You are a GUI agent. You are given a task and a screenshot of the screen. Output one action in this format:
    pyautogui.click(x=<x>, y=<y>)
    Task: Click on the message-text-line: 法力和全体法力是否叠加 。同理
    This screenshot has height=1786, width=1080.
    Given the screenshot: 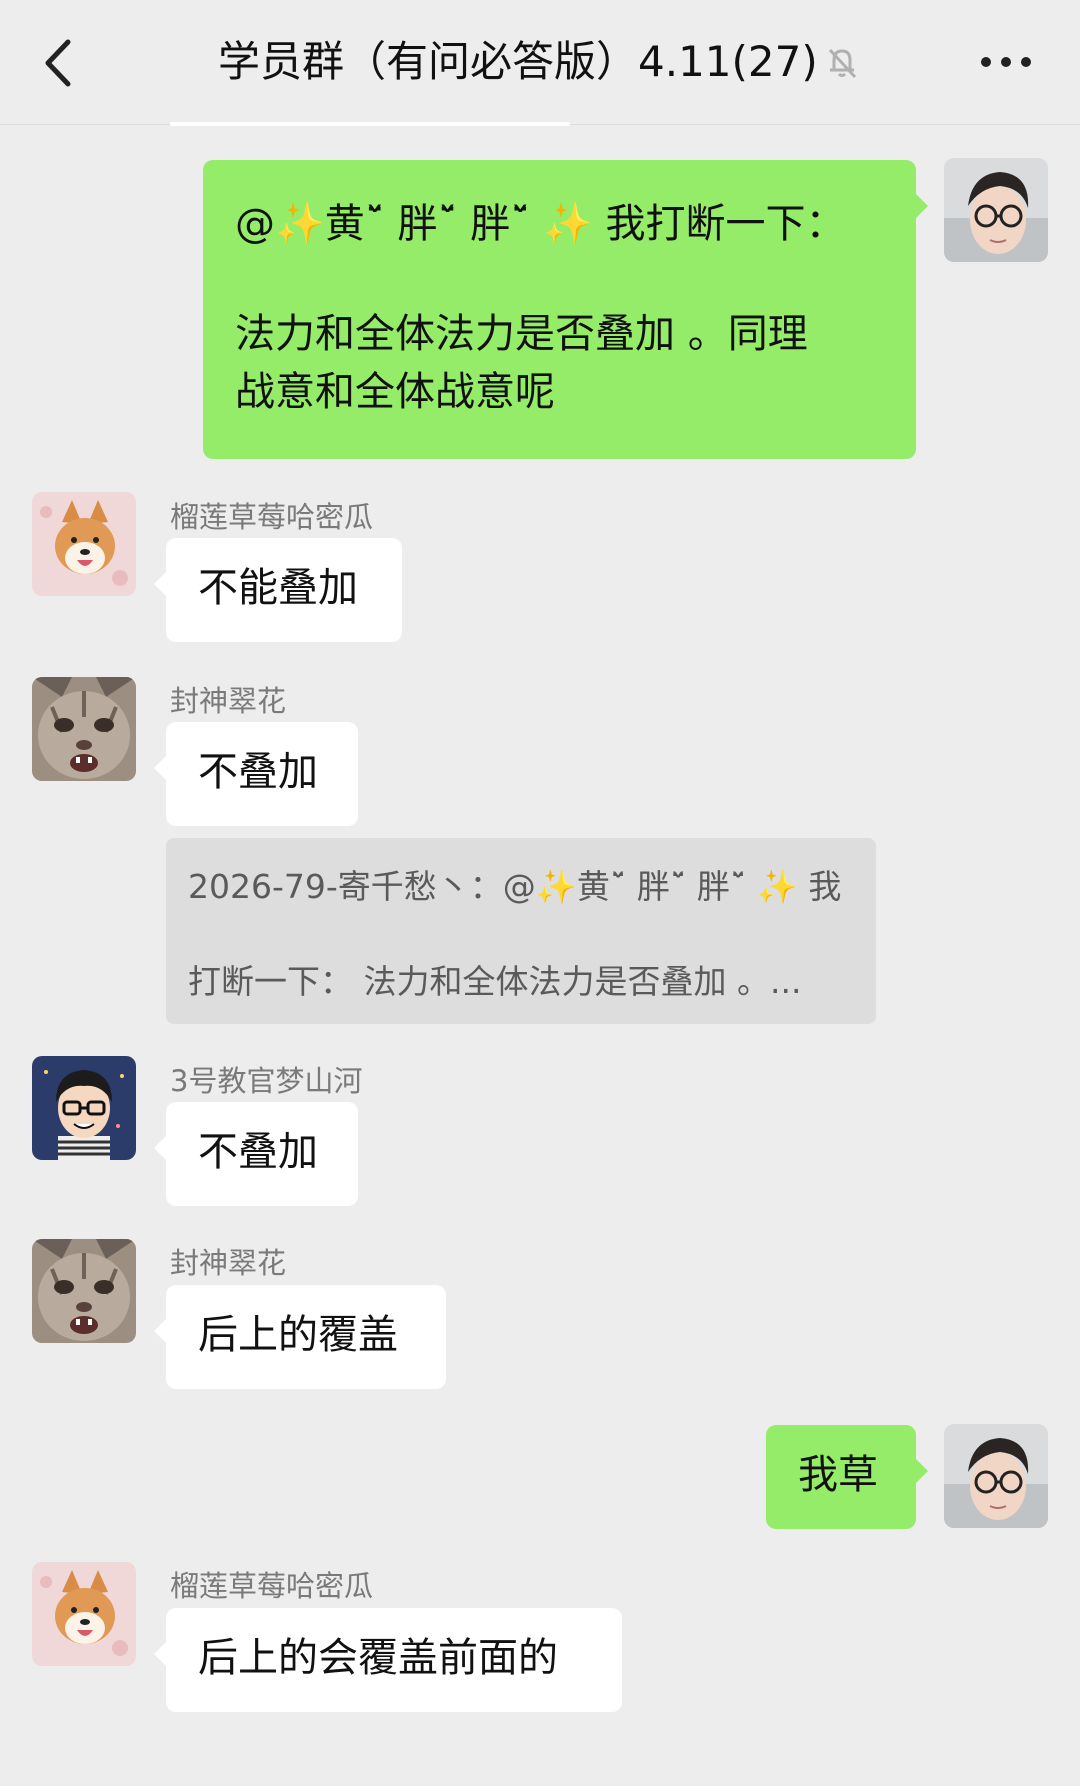 What is the action you would take?
    pyautogui.click(x=521, y=334)
    